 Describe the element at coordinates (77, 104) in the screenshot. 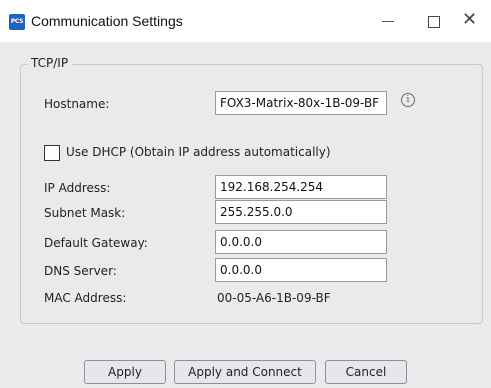

I see `hostname-label: Hostname:` at that location.